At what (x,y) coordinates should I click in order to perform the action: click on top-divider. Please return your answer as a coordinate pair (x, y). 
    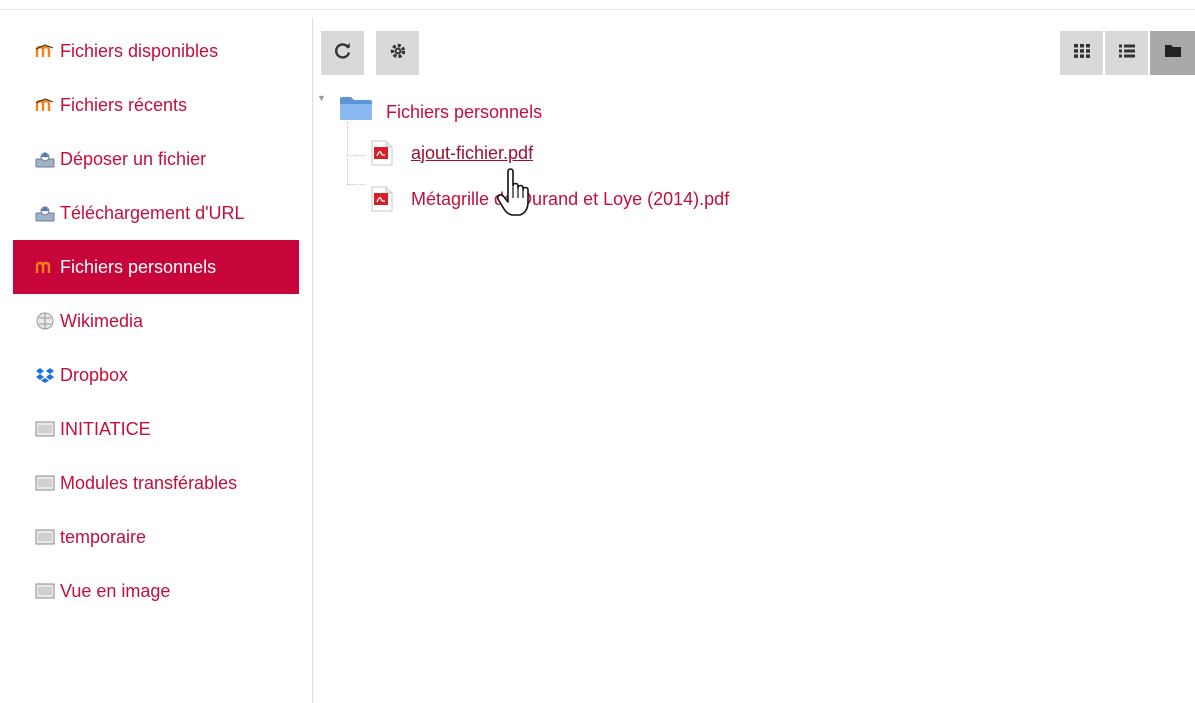
    Looking at the image, I should click on (597, 9).